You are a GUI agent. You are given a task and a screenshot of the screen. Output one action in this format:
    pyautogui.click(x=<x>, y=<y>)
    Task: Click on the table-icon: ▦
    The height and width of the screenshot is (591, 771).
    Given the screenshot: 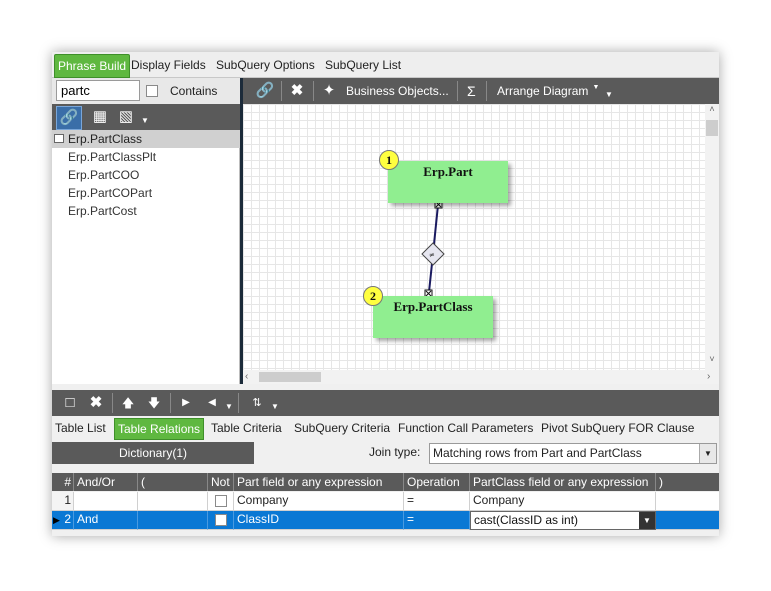 What is the action you would take?
    pyautogui.click(x=100, y=117)
    